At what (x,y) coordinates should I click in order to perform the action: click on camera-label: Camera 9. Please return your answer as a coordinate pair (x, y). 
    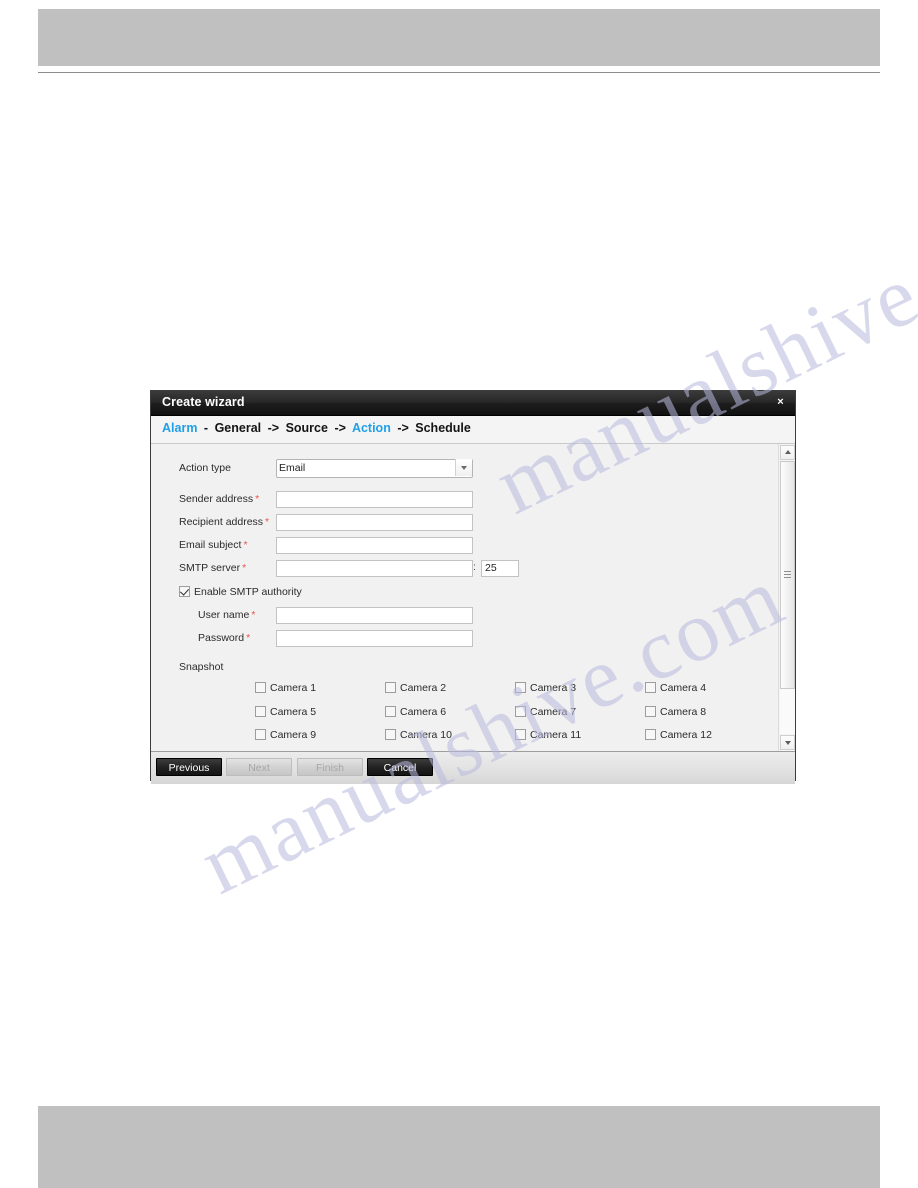
    Looking at the image, I should click on (293, 735).